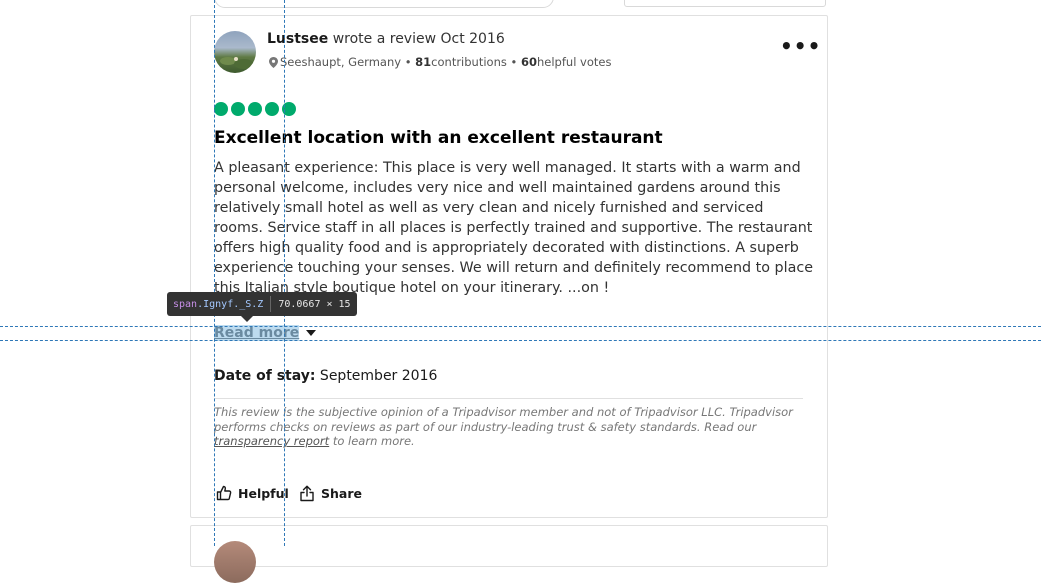 This screenshot has height=583, width=1041. Describe the element at coordinates (508, 398) in the screenshot. I see `divider` at that location.